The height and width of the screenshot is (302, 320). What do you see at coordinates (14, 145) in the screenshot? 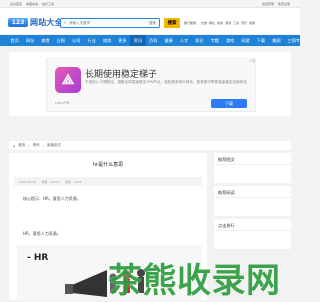
I see `home-icon: ⌂` at bounding box center [14, 145].